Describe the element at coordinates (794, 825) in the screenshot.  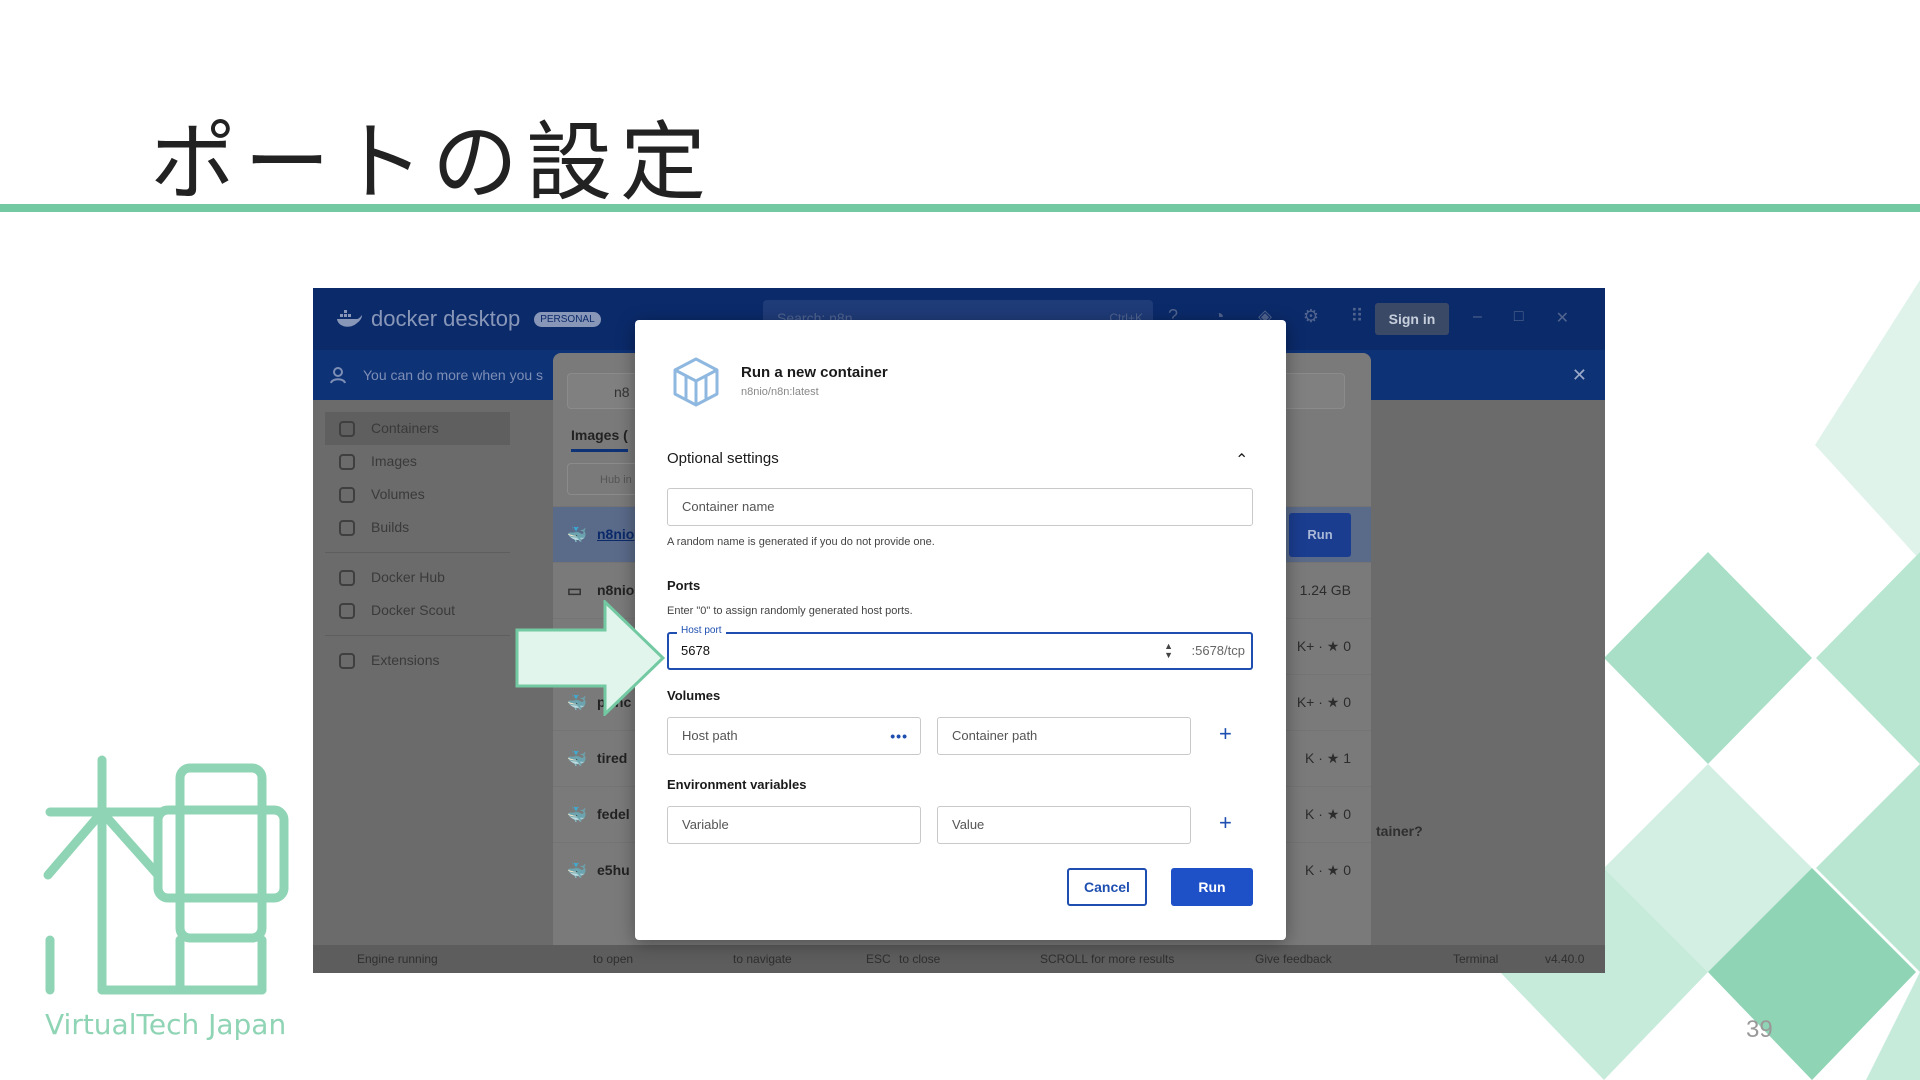
I see `variable-field: Variable` at that location.